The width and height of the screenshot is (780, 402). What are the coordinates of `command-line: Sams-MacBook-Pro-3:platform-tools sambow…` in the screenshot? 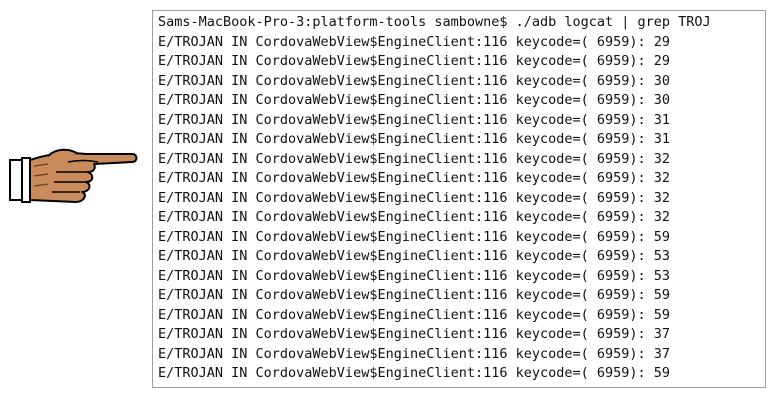 It's located at (434, 22).